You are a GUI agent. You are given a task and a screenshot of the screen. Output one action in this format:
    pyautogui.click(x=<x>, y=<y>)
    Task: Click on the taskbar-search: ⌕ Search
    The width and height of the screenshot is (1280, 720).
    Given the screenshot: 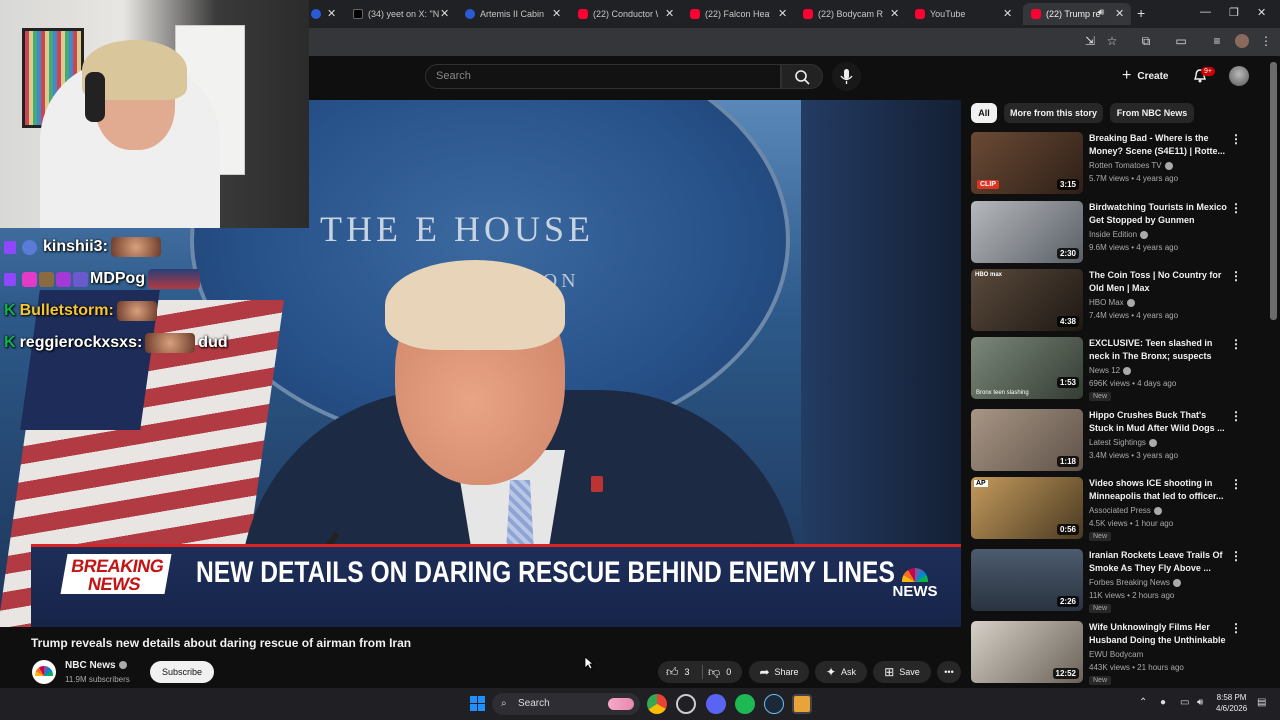 What is the action you would take?
    pyautogui.click(x=566, y=704)
    